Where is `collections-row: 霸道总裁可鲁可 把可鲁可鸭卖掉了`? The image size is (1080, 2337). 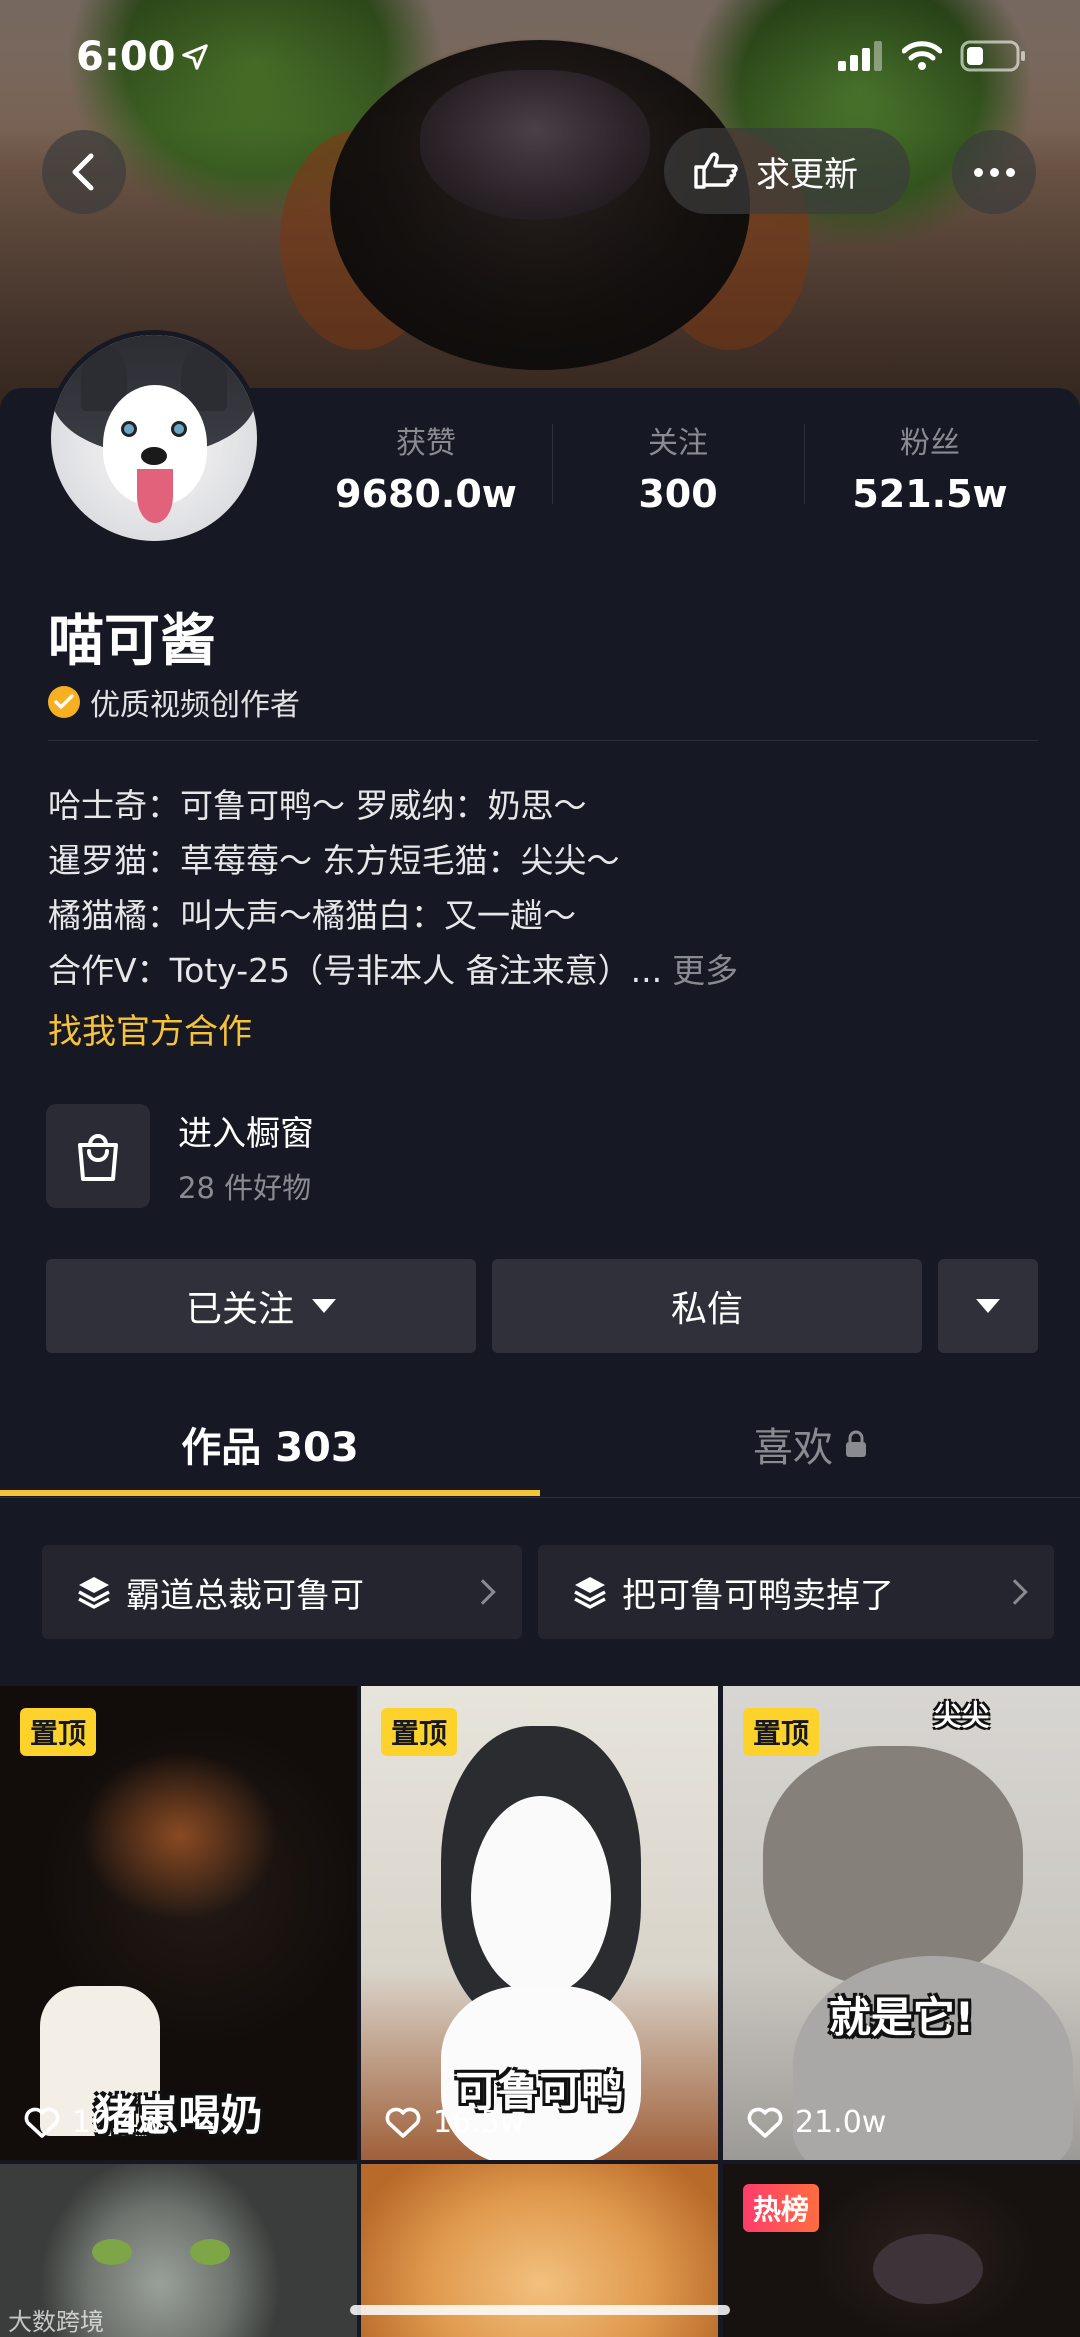 collections-row: 霸道总裁可鲁可 把可鲁可鸭卖掉了 is located at coordinates (548, 1592).